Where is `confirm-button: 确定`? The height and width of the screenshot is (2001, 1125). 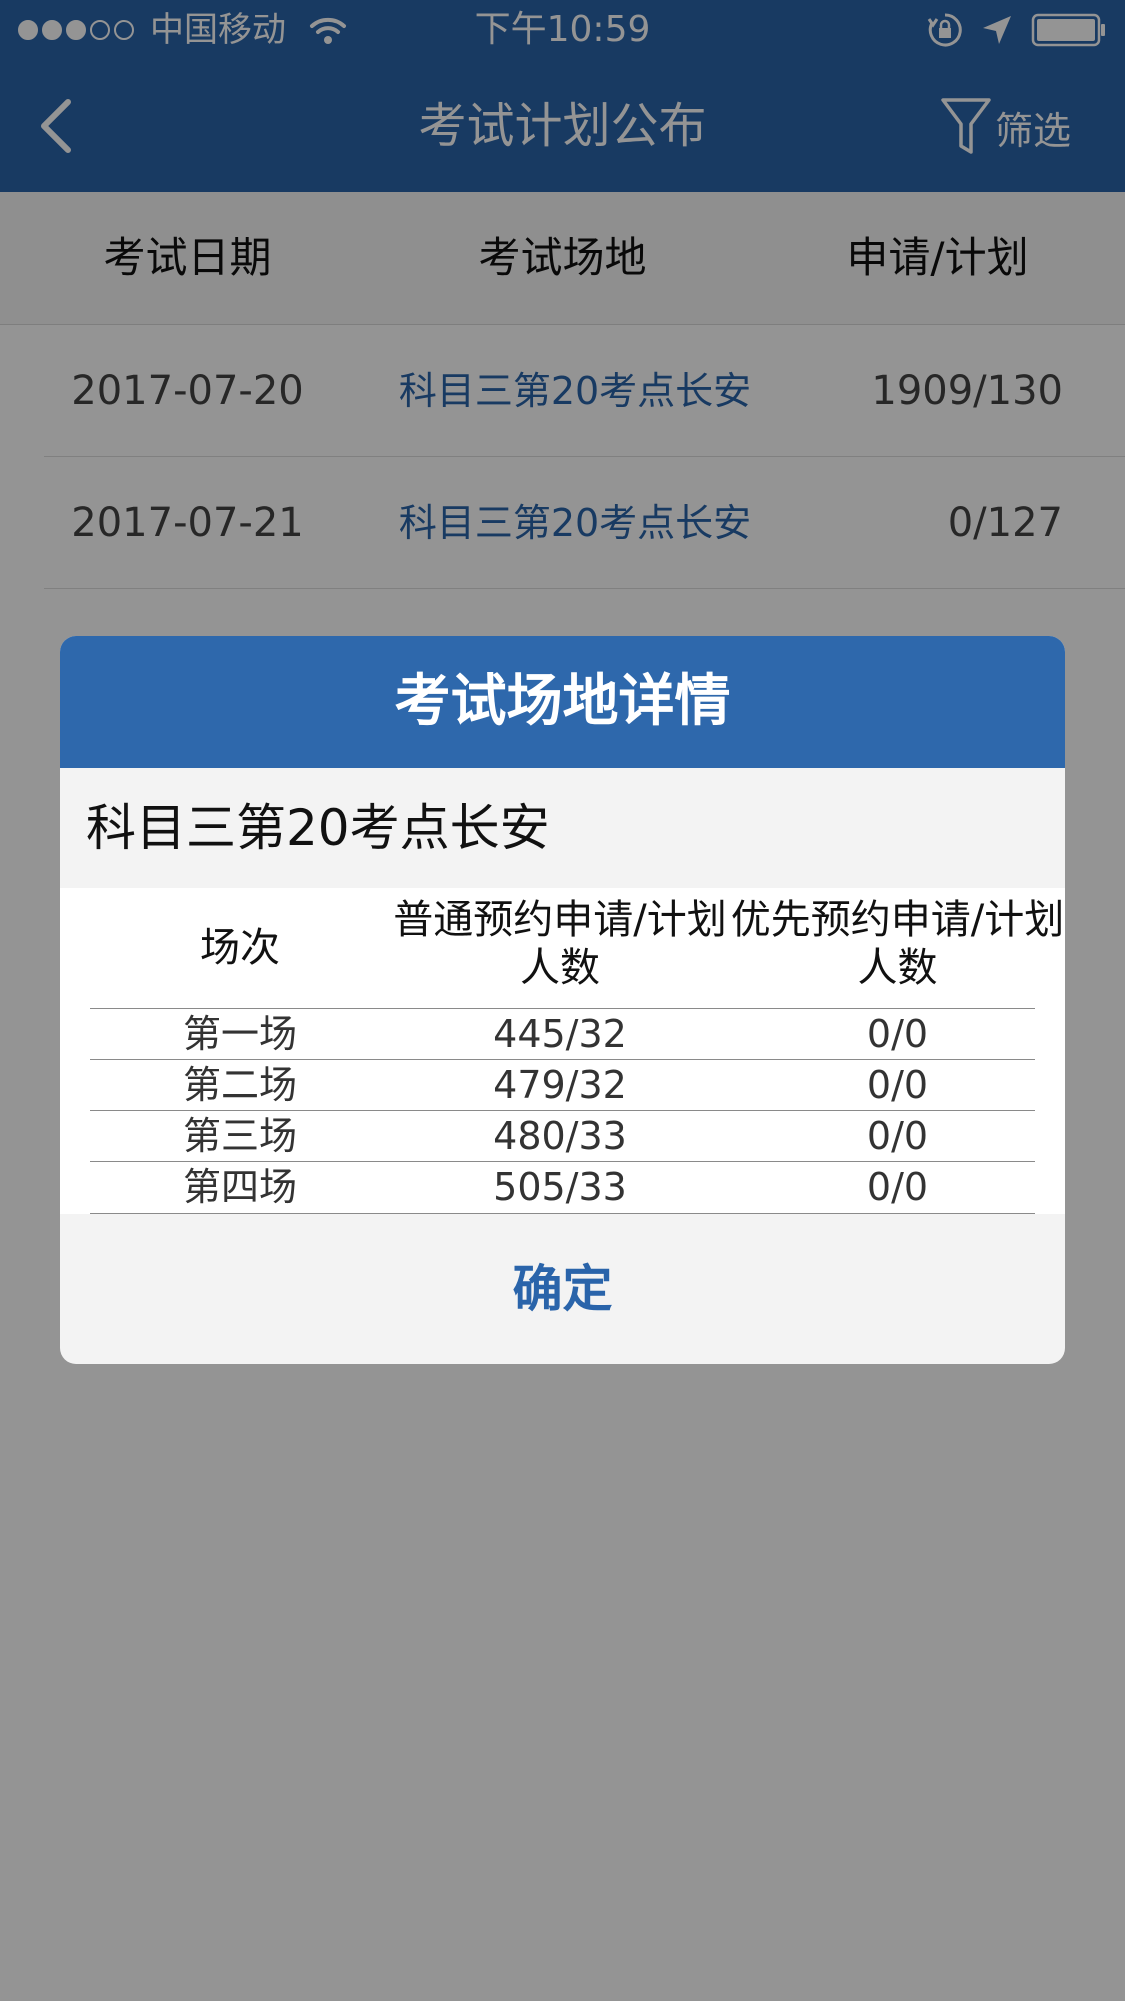 confirm-button: 确定 is located at coordinates (562, 1289).